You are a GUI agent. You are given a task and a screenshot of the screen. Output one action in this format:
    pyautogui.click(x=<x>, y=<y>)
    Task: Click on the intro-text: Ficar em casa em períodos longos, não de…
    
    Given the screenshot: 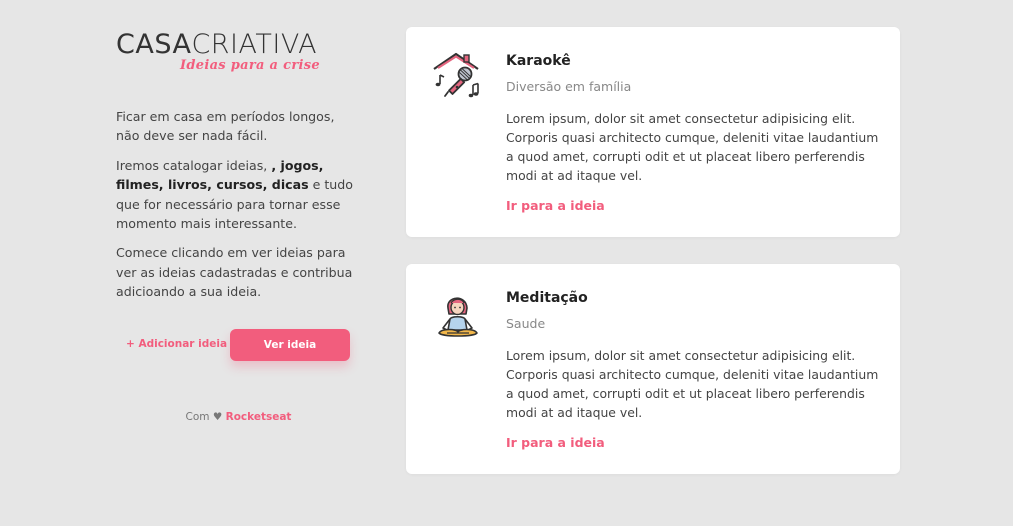 What is the action you would take?
    pyautogui.click(x=238, y=204)
    